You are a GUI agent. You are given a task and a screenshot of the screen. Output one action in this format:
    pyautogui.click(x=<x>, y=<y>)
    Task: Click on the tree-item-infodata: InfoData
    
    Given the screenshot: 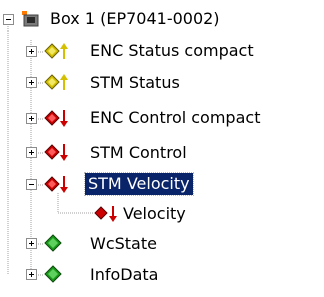 What is the action you would take?
    pyautogui.click(x=124, y=275)
    